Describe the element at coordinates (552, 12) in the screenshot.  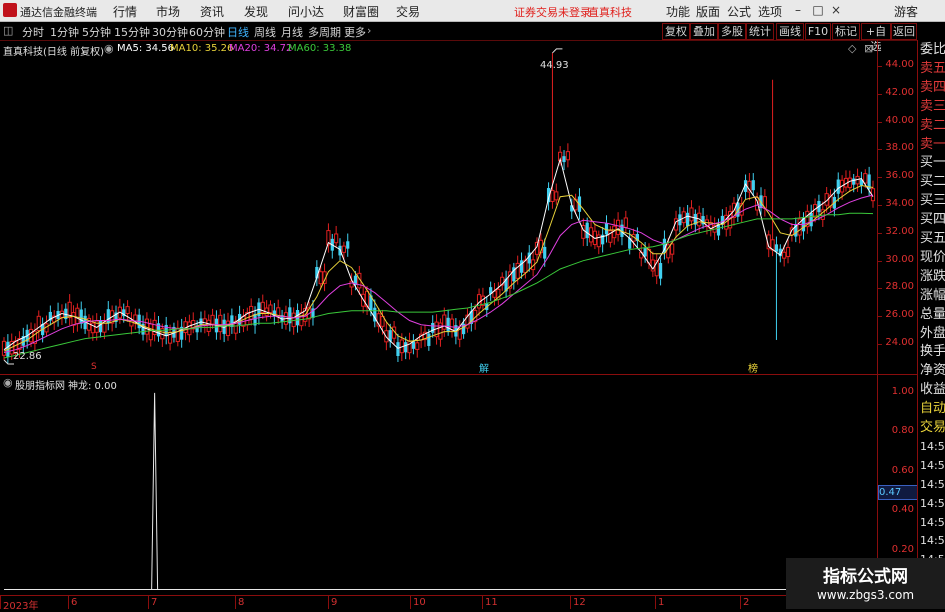
I see `login-warning: 证券交易未登录` at that location.